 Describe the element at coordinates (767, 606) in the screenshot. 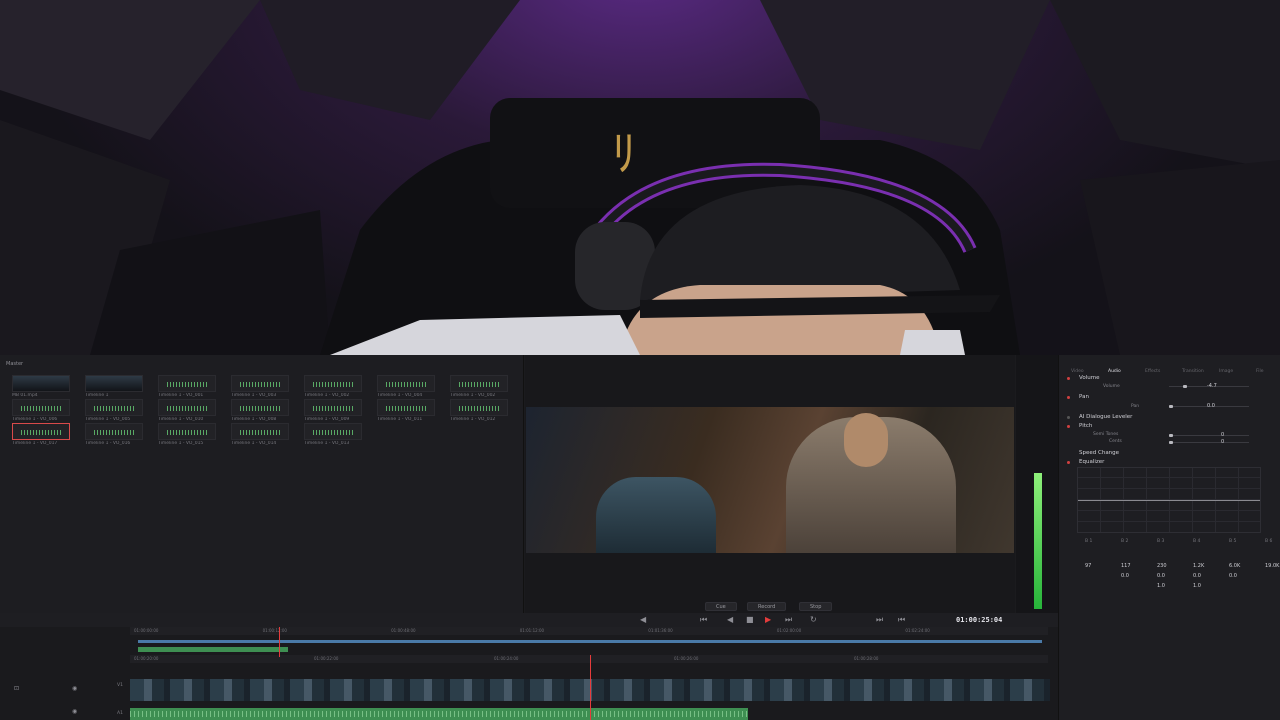

I see `record-button: Record` at that location.